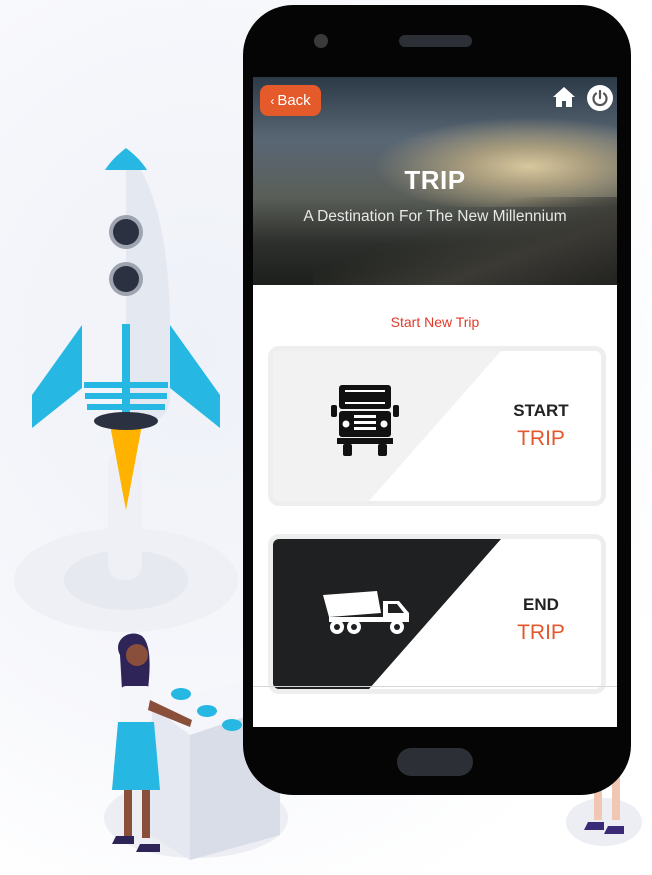 Image resolution: width=652 pixels, height=875 pixels. Describe the element at coordinates (136, 705) in the screenshot. I see `person-left-shirt` at that location.